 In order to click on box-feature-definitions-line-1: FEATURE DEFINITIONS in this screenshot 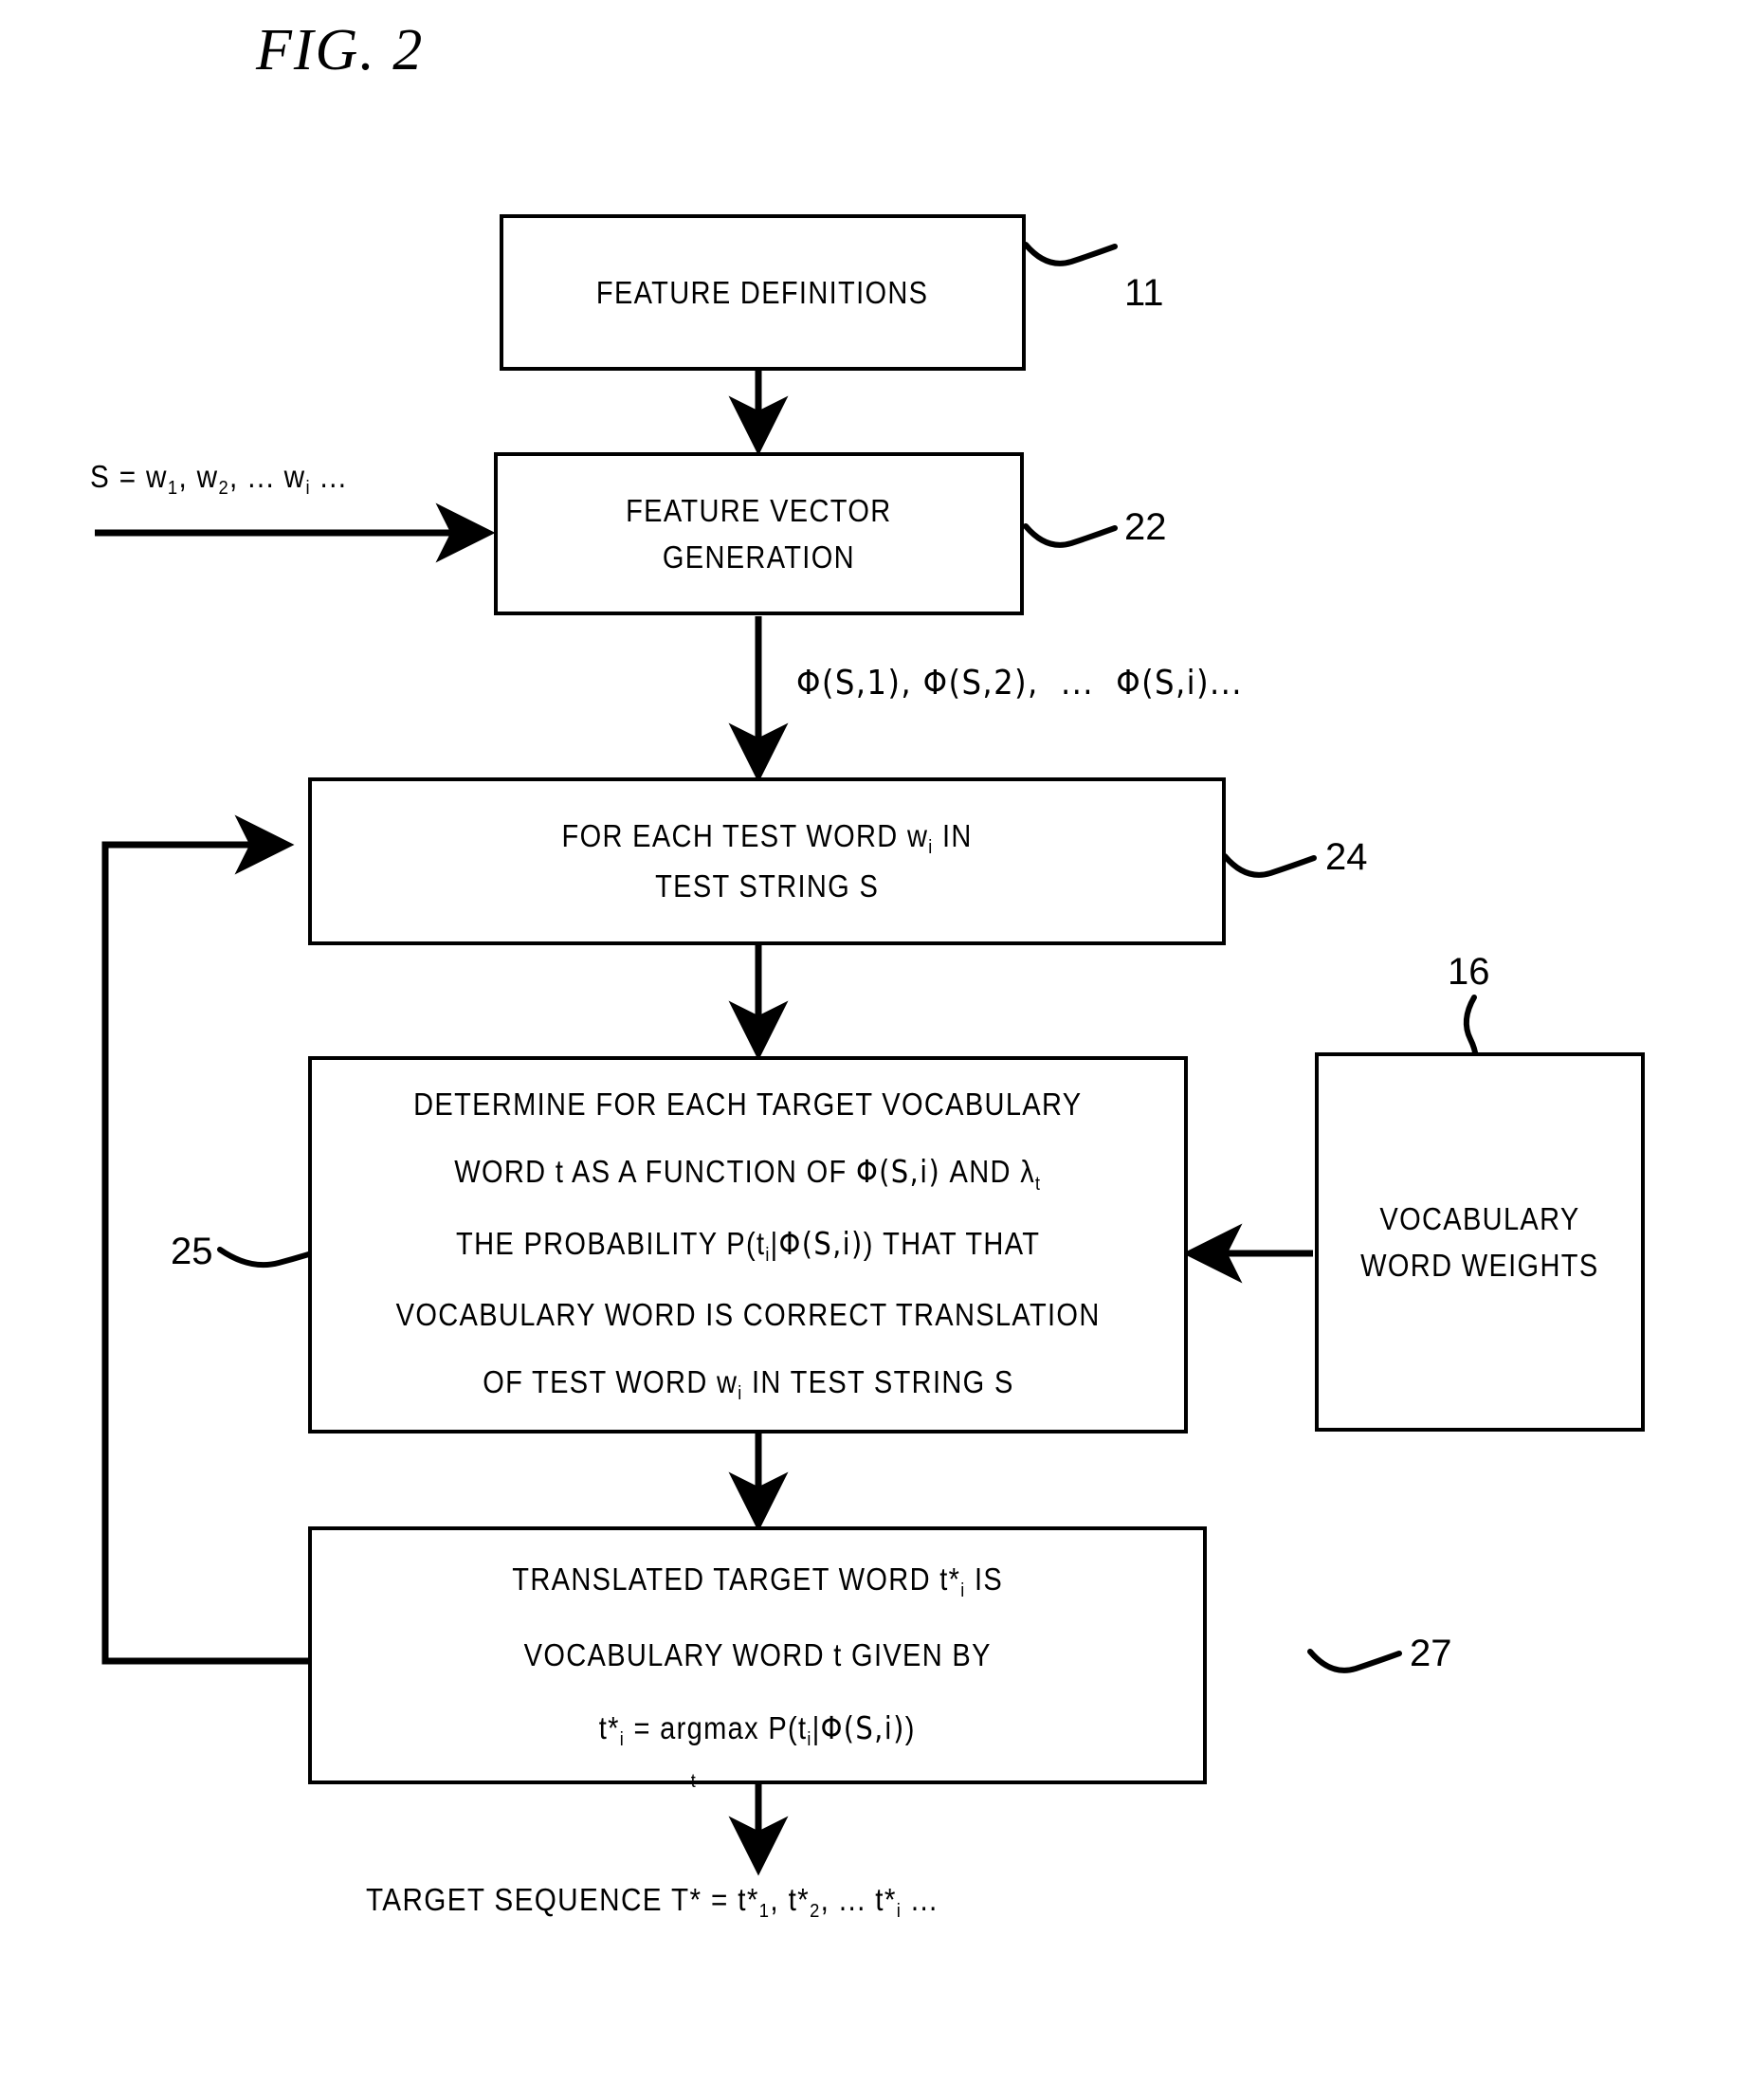, I will do `click(763, 292)`.